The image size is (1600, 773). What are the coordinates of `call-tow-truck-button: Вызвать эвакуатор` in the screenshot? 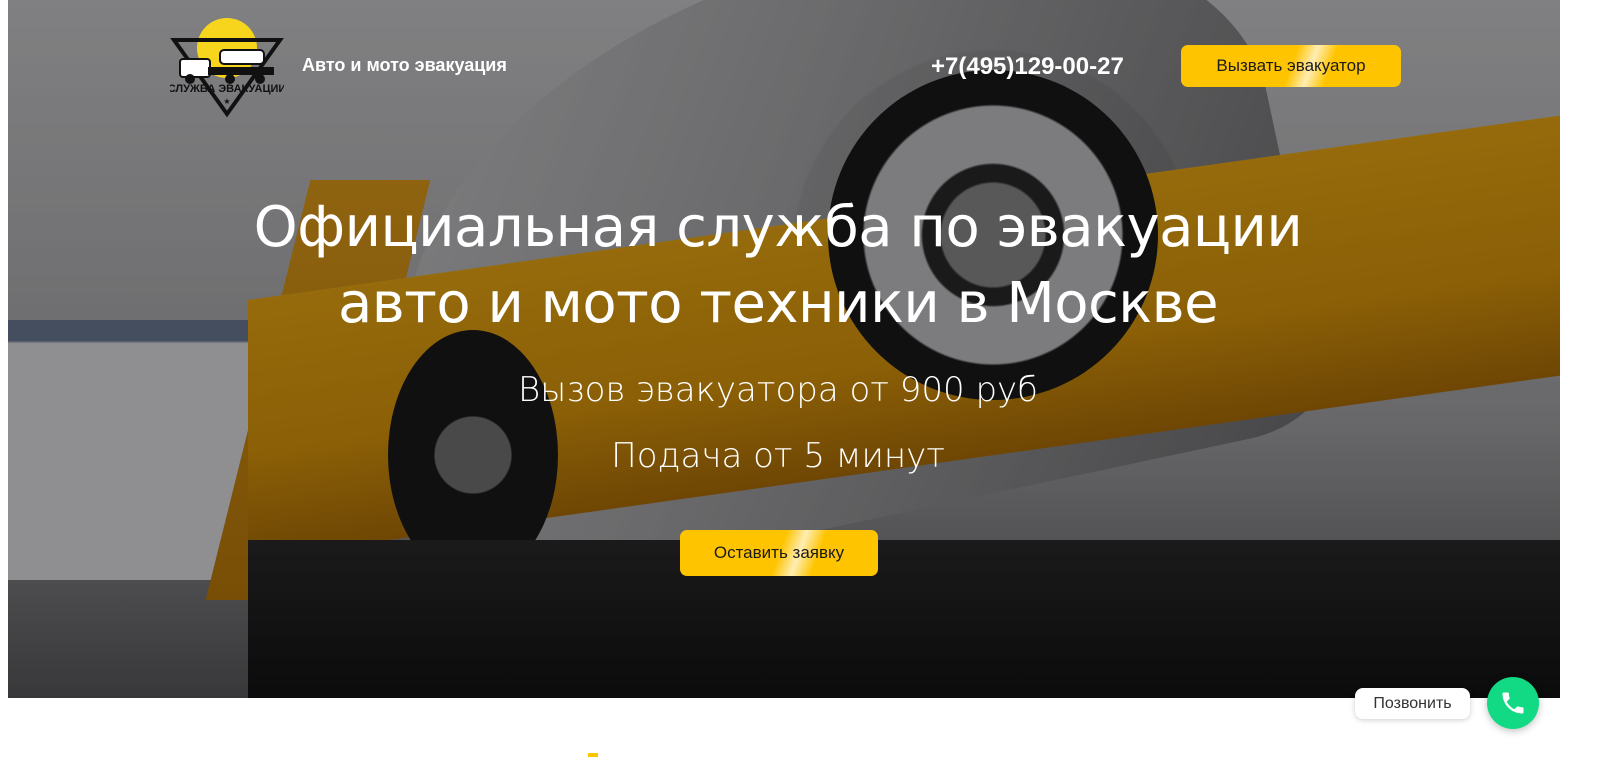 It's located at (1291, 66).